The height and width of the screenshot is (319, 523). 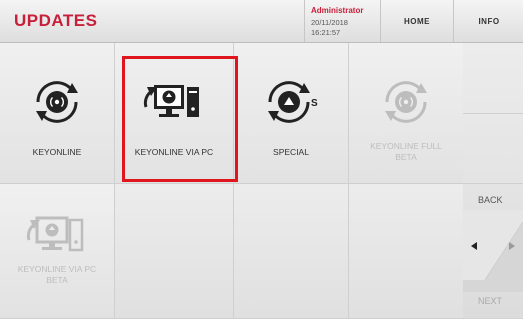 I want to click on keyonline-via-pc-beta-icon, so click(x=57, y=238).